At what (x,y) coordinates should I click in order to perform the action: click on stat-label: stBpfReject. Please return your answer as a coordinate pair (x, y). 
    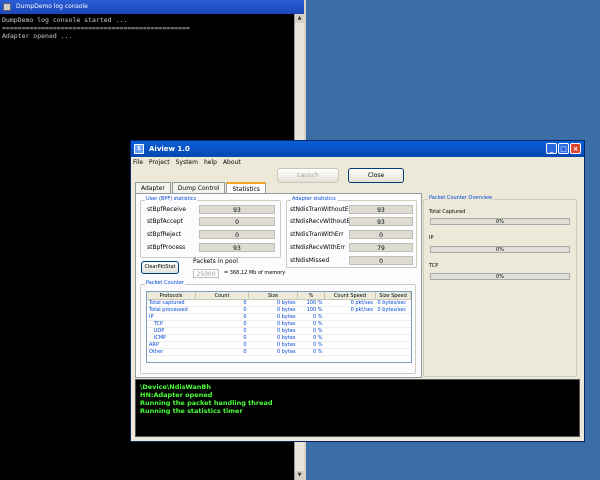
    Looking at the image, I should click on (164, 234).